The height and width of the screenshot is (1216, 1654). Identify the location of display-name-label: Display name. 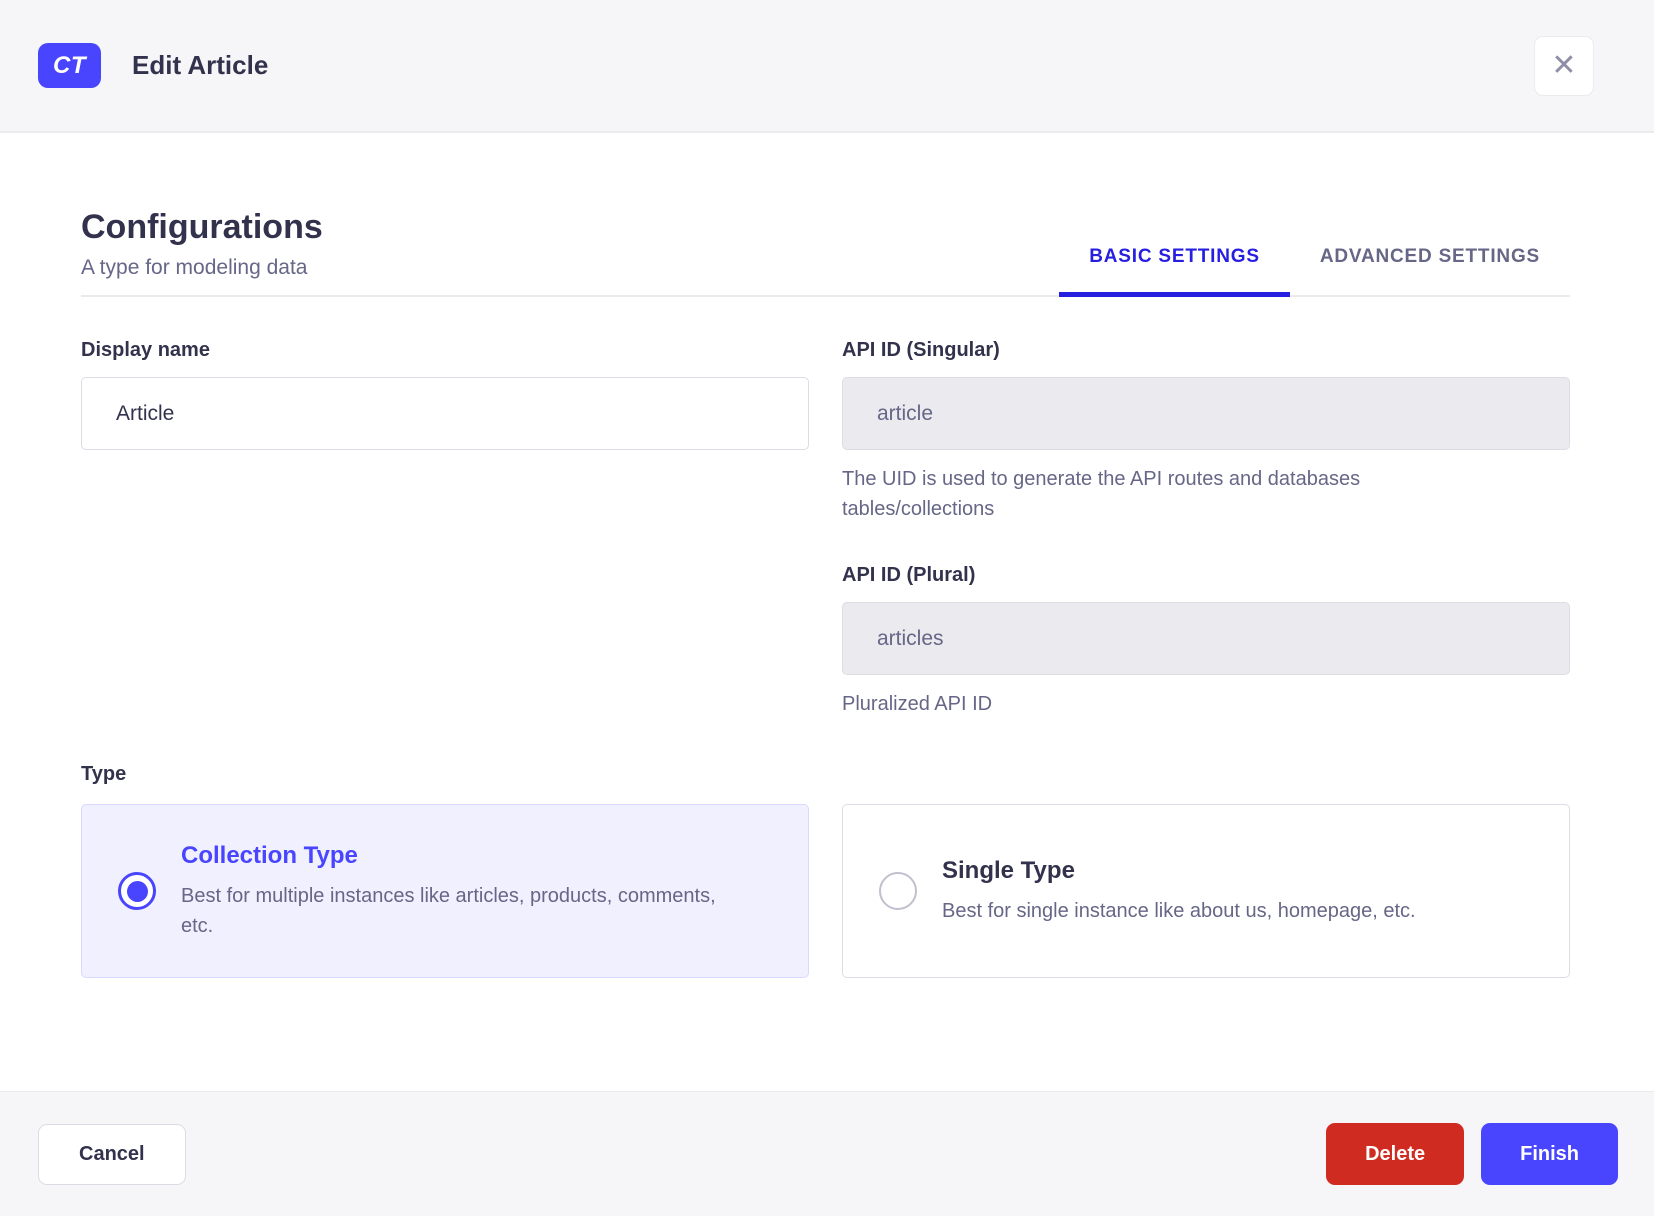
(145, 350).